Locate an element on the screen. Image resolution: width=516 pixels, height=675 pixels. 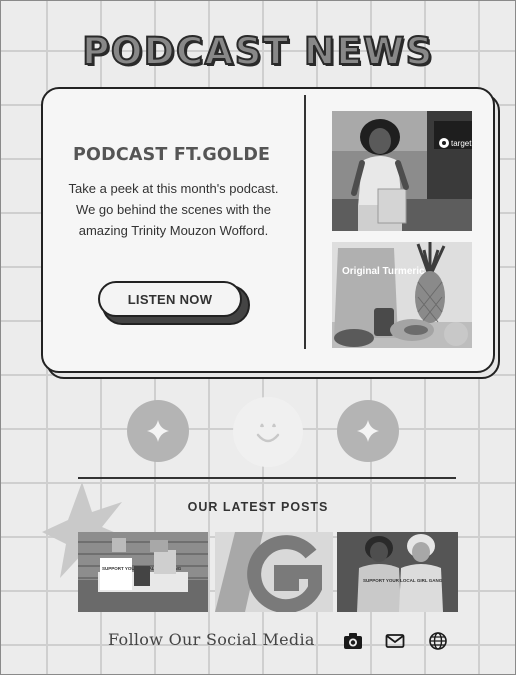
podcast-guest-photo: target is located at coordinates (402, 171).